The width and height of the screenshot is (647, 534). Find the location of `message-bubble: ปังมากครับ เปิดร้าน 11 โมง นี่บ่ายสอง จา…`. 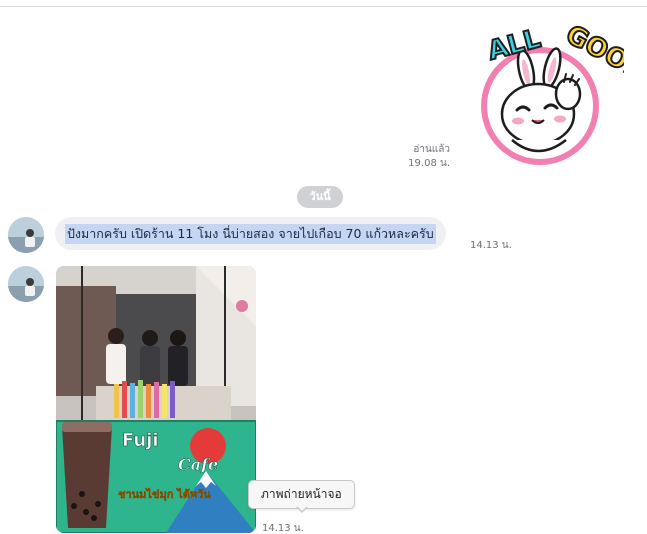

message-bubble: ปังมากครับ เปิดร้าน 11 โมง นี่บ่ายสอง จา… is located at coordinates (250, 233).